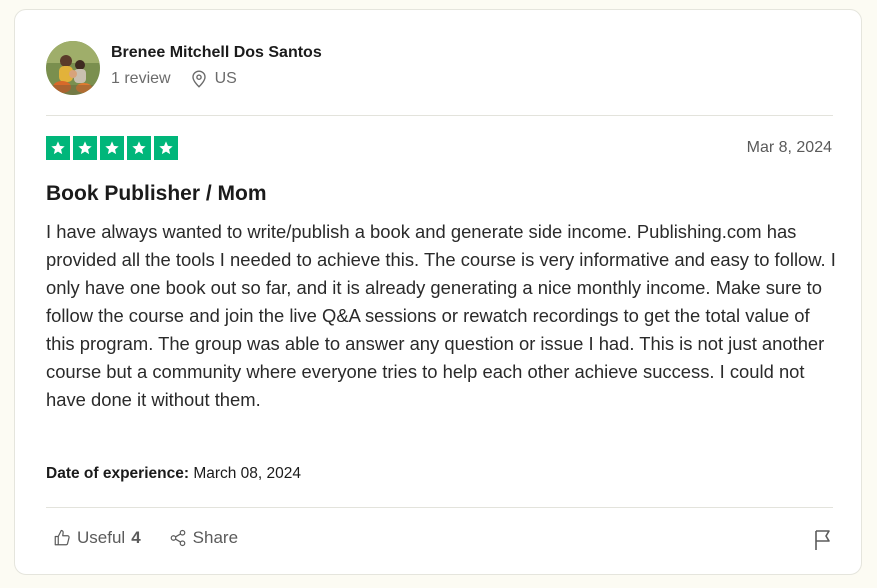 This screenshot has height=588, width=877. I want to click on avatar, so click(73, 68).